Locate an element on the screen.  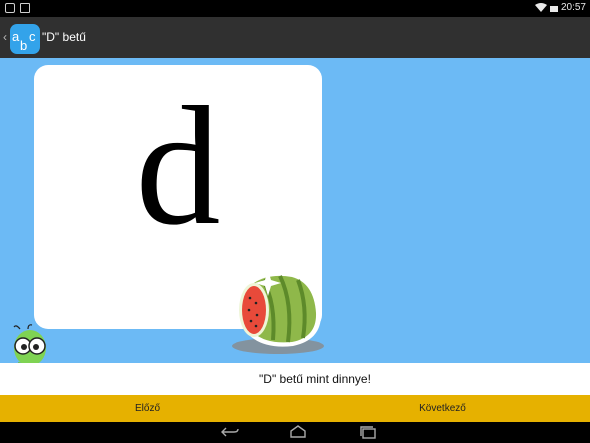
status-bar: 20:57 is located at coordinates (295, 8).